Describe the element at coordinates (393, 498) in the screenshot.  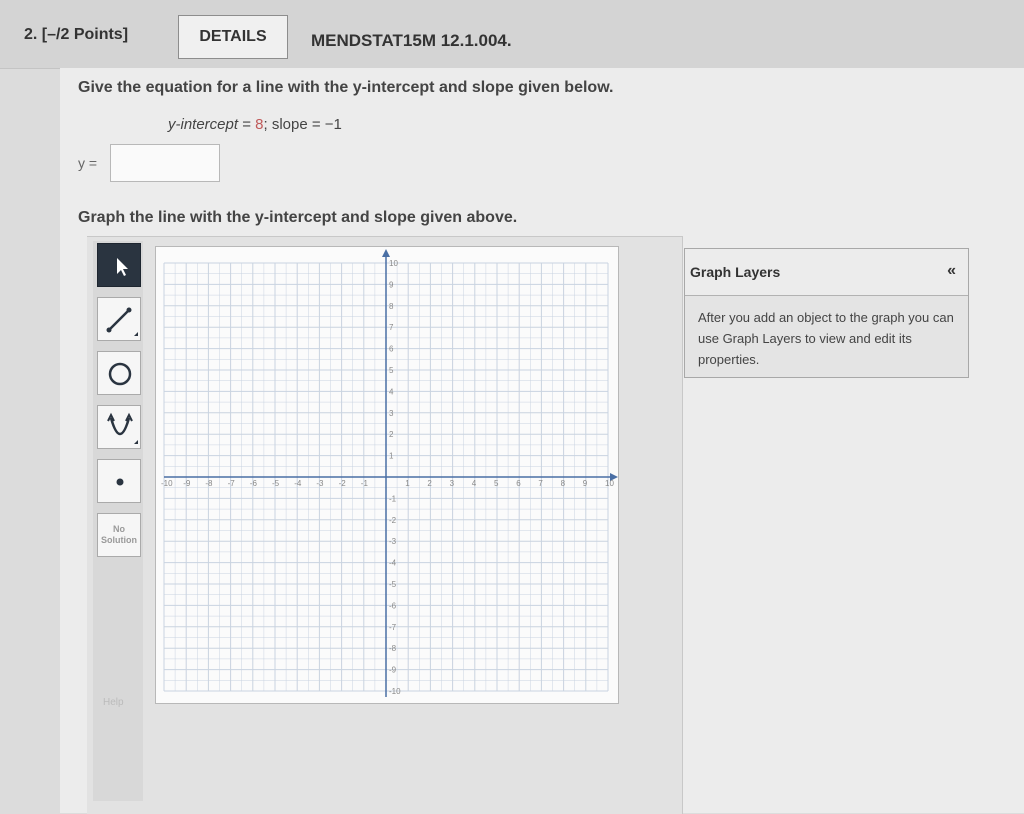
I see `y-tick-label: -1` at that location.